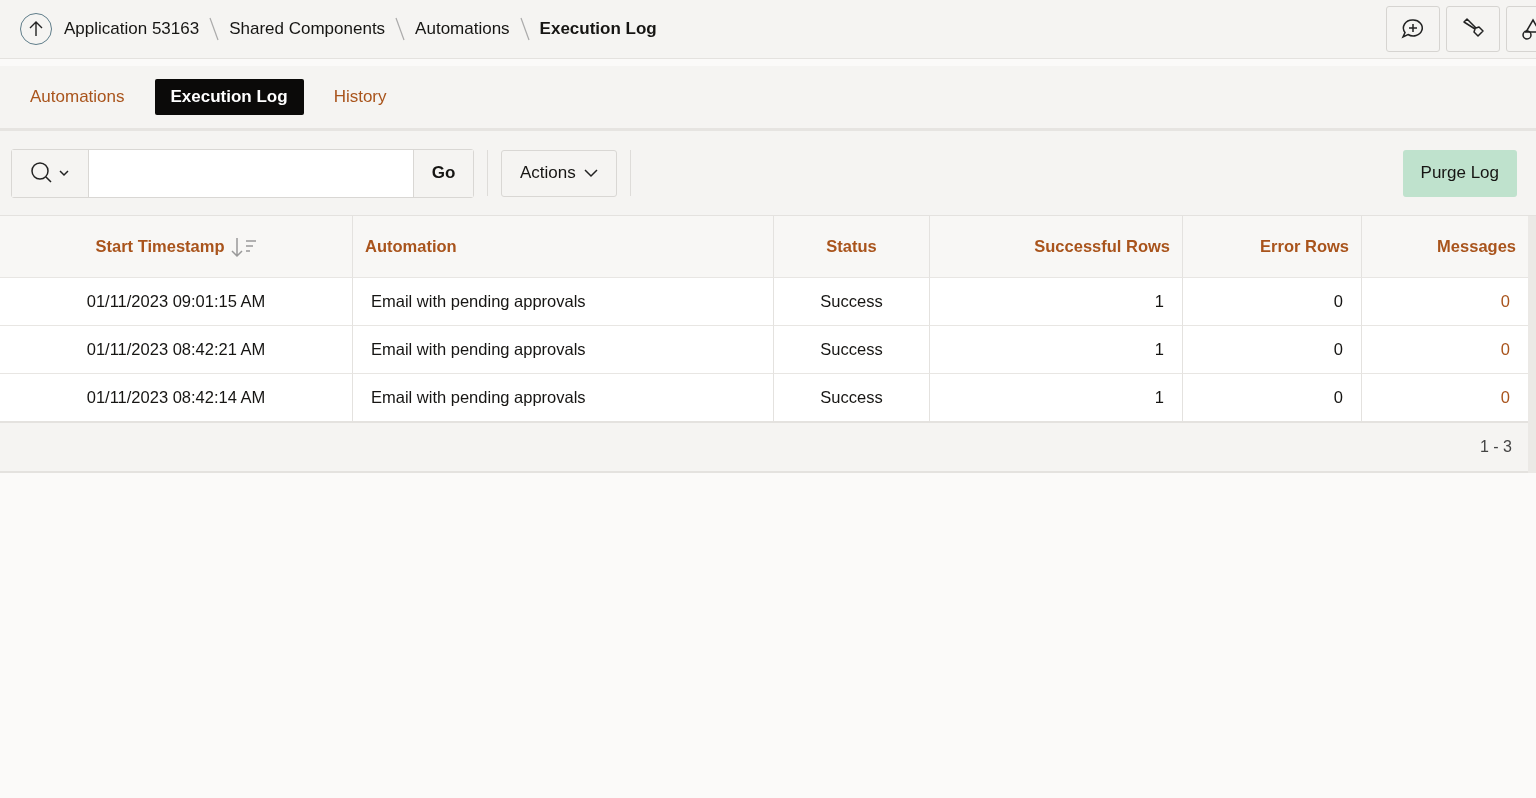 This screenshot has height=798, width=1536. I want to click on arrow-up-icon, so click(36, 29).